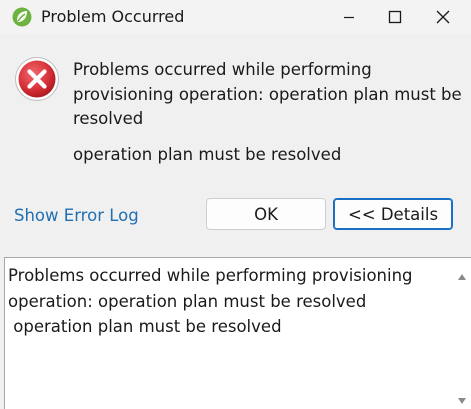 This screenshot has width=471, height=409. I want to click on close-icon, so click(443, 17).